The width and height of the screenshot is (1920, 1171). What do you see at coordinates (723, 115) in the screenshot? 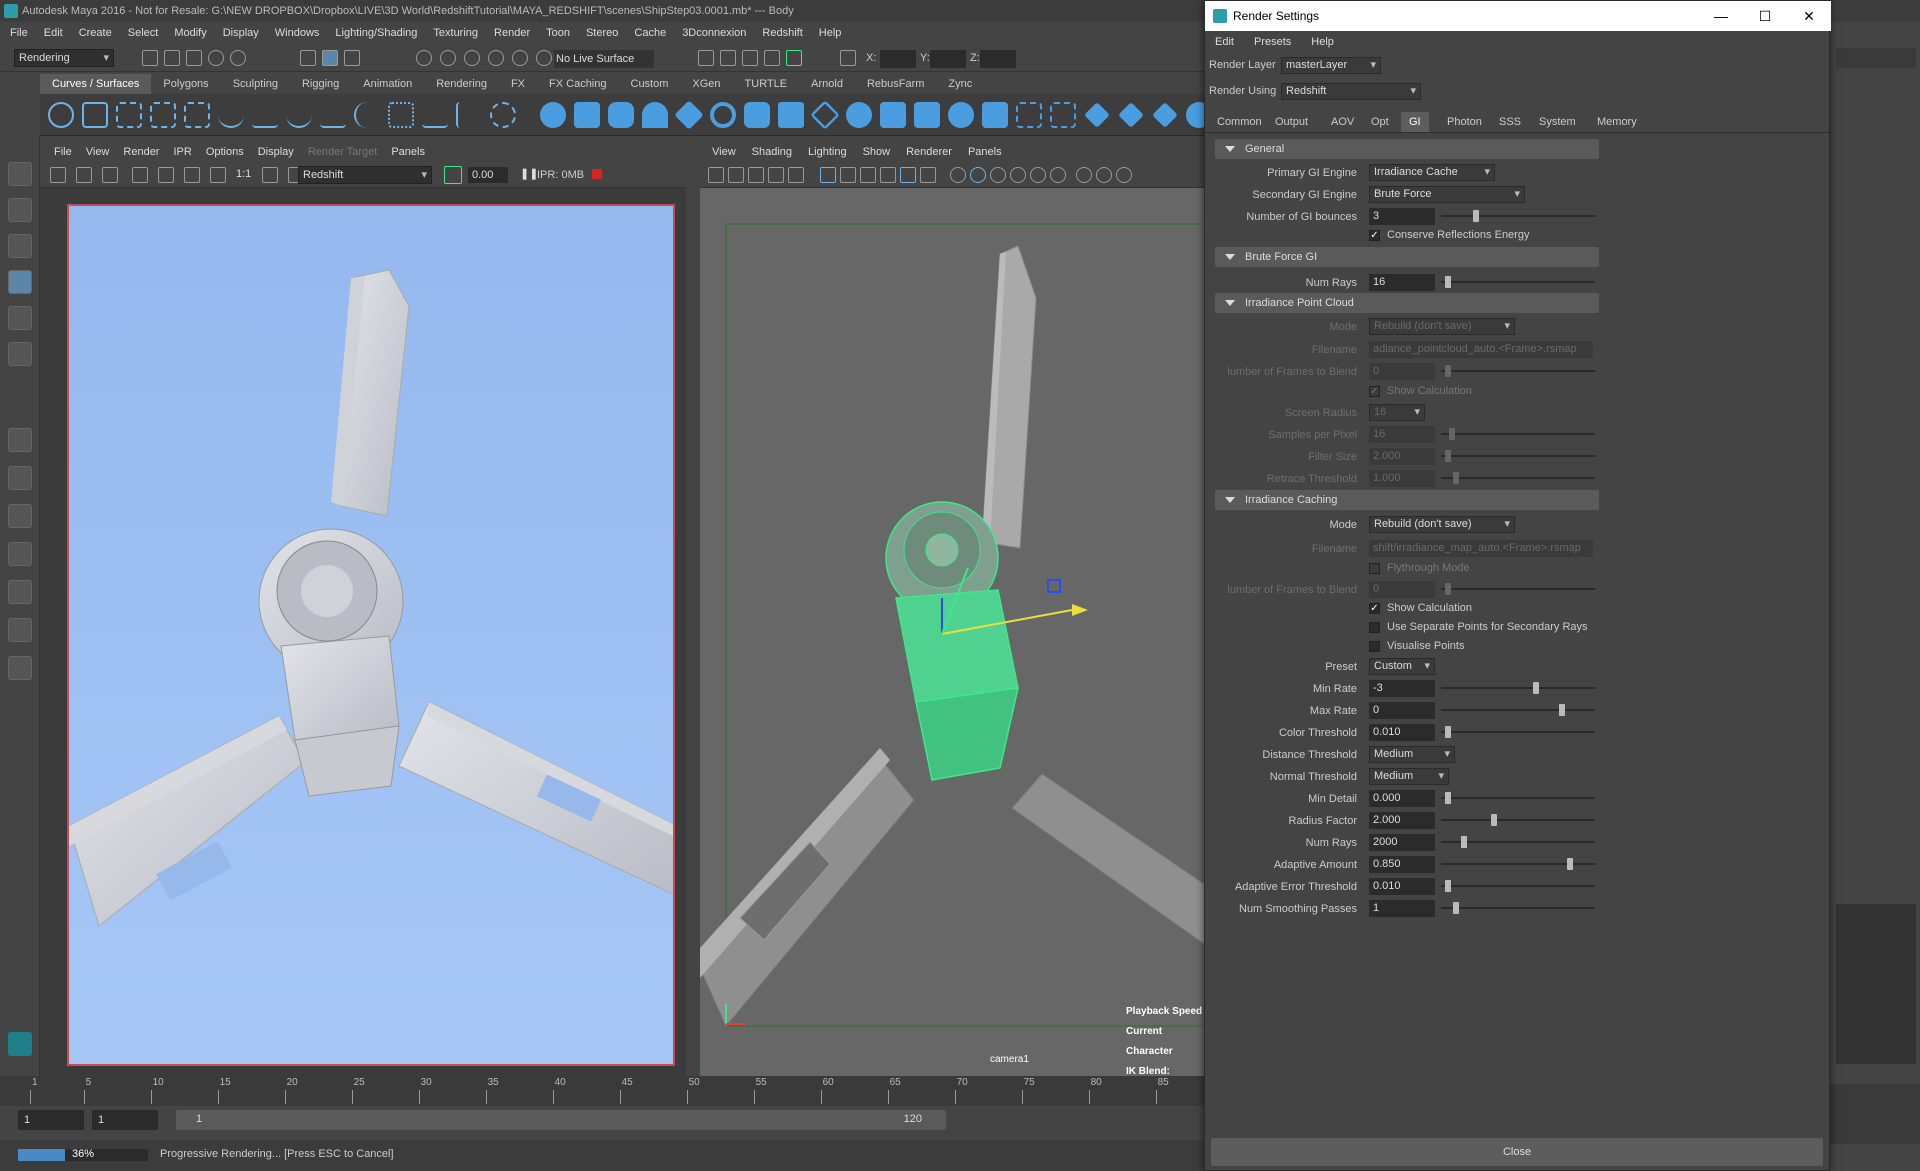
I see `nurbs-torus-icon` at bounding box center [723, 115].